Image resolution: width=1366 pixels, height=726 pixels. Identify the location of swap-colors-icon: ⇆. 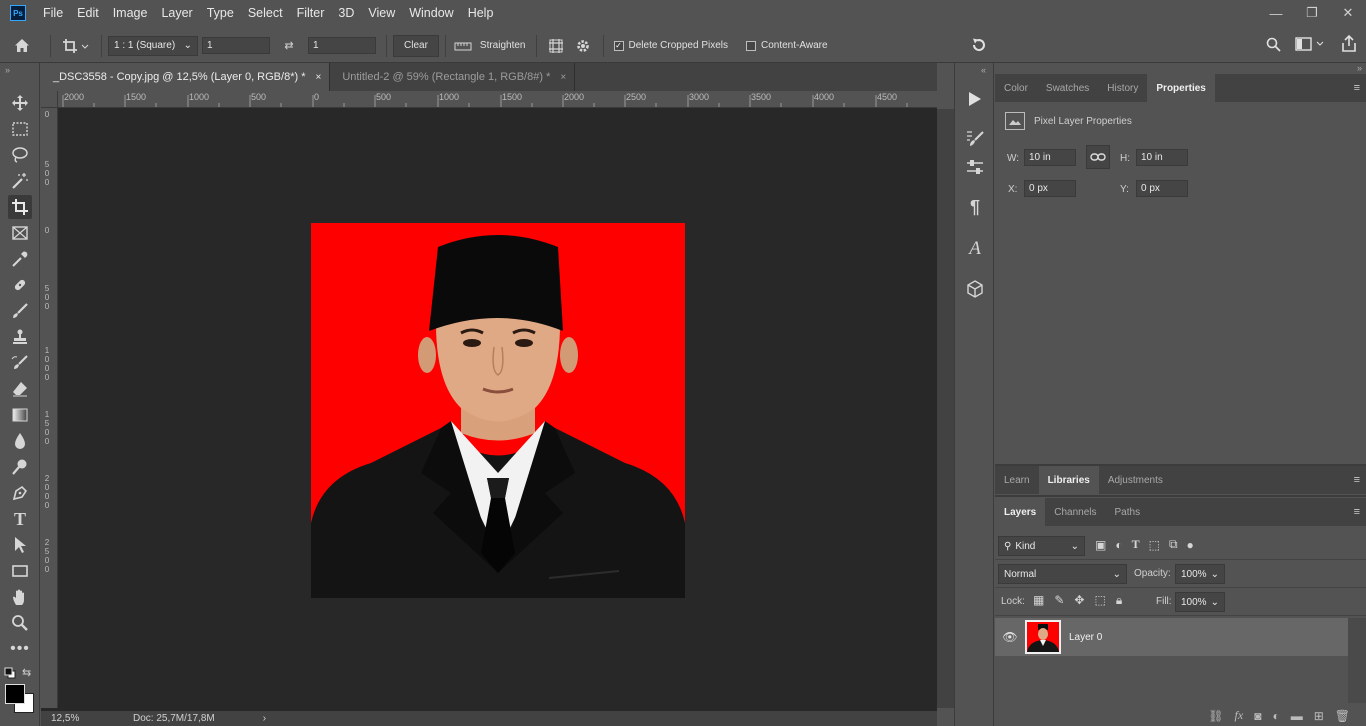
(26, 672).